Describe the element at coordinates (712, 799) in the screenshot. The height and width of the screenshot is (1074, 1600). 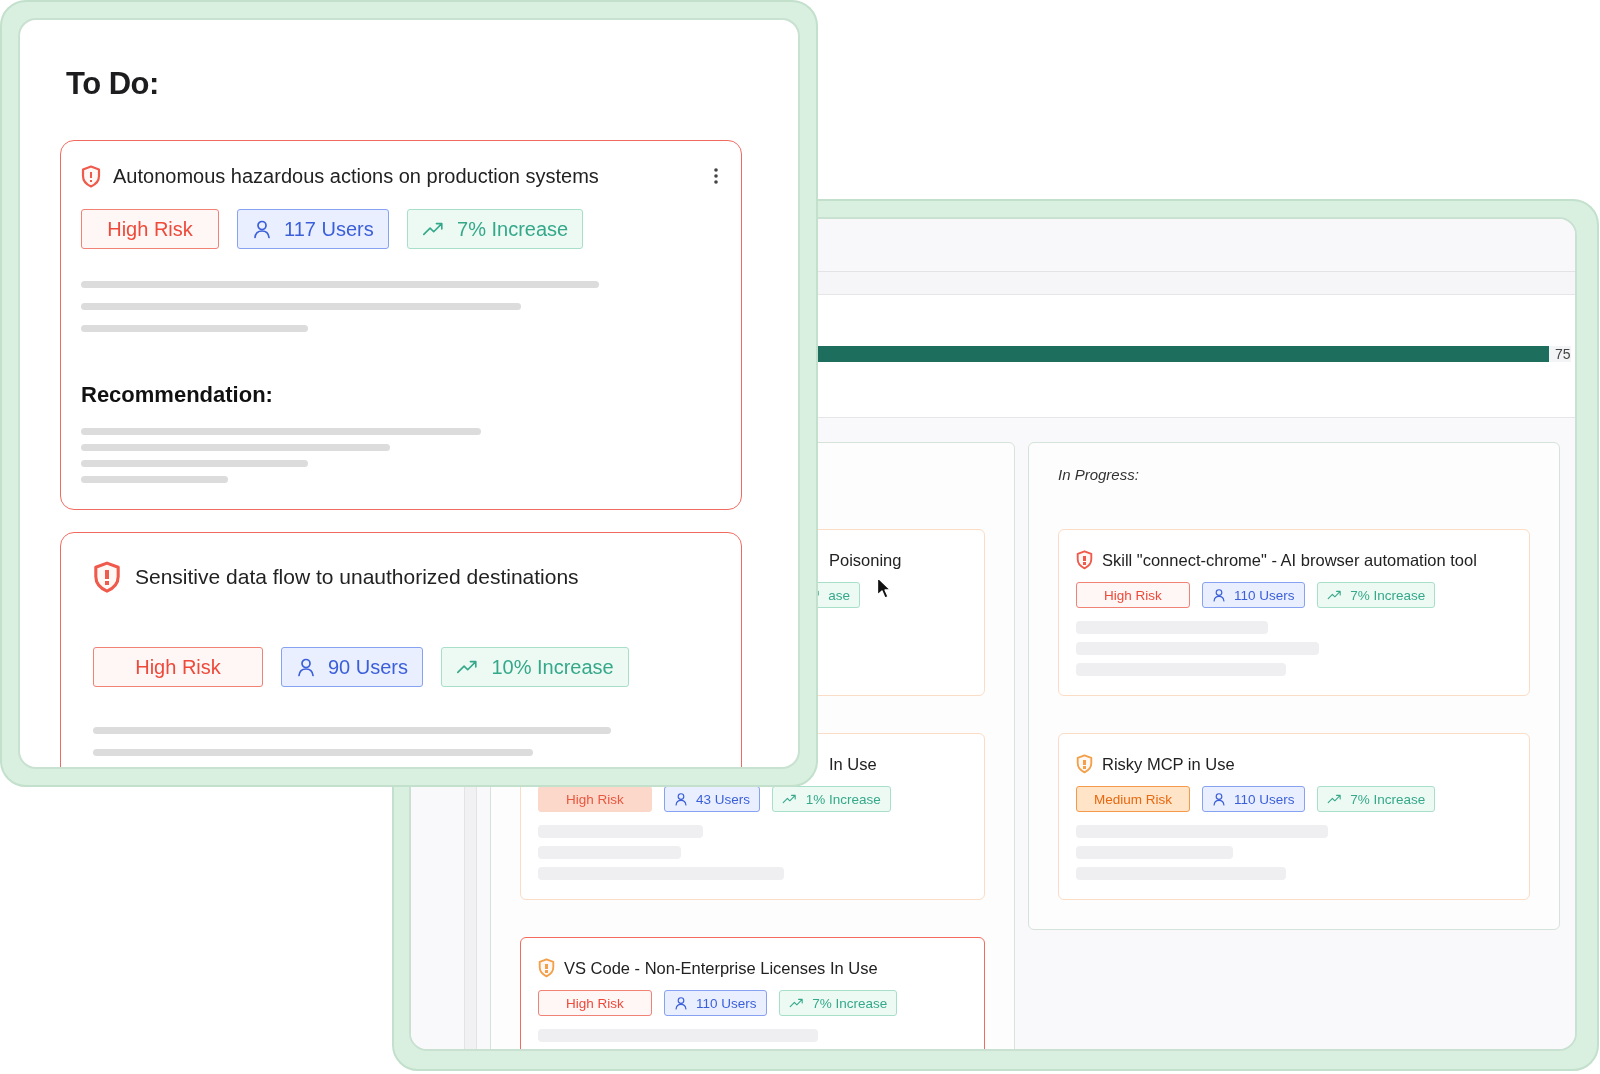
I see `users-badge: 43 Users` at that location.